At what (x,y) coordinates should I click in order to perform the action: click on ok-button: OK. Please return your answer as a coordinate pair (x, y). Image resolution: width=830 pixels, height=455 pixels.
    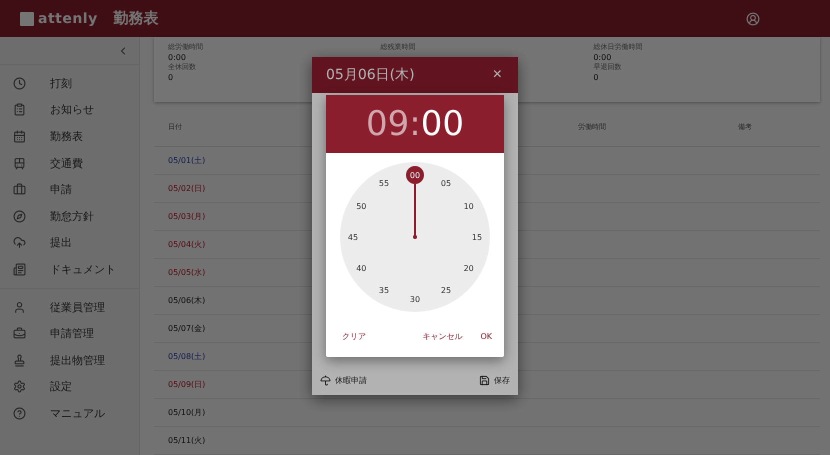
    Looking at the image, I should click on (486, 336).